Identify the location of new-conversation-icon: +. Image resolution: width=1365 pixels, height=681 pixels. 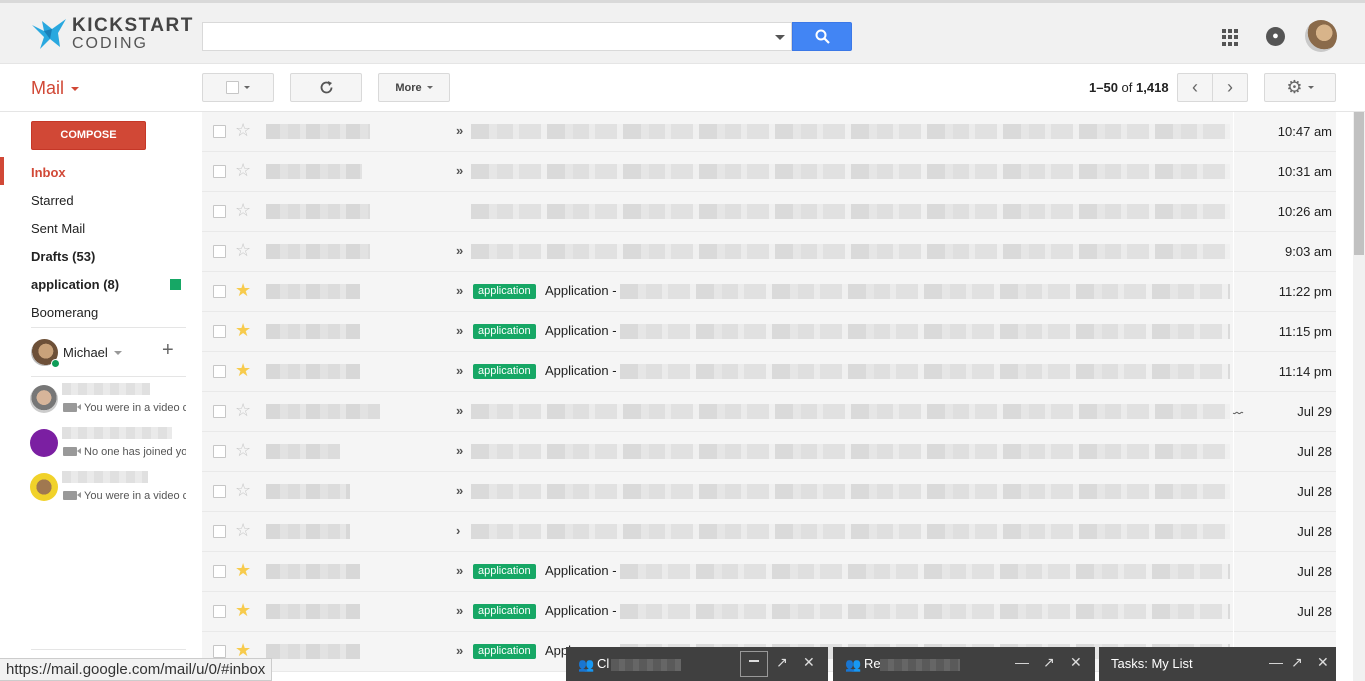
(168, 350).